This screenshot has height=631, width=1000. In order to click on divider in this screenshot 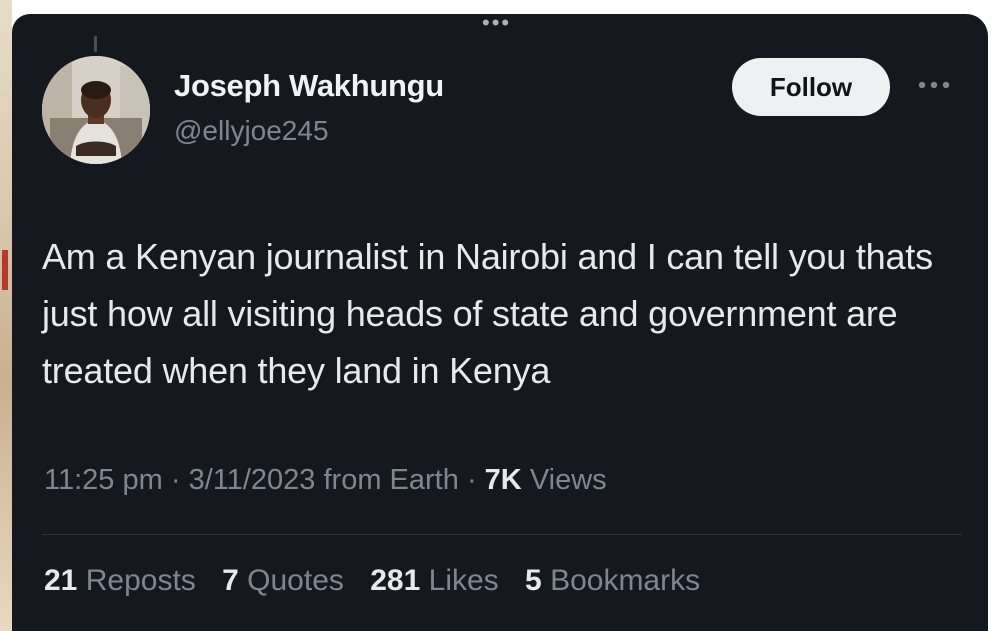, I will do `click(502, 534)`.